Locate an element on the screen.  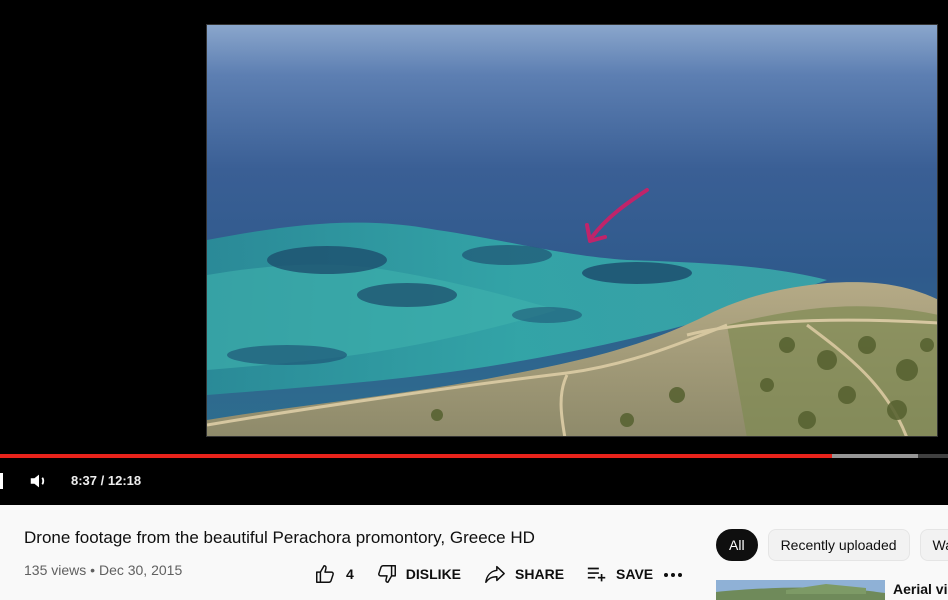
volume-icon is located at coordinates (39, 481).